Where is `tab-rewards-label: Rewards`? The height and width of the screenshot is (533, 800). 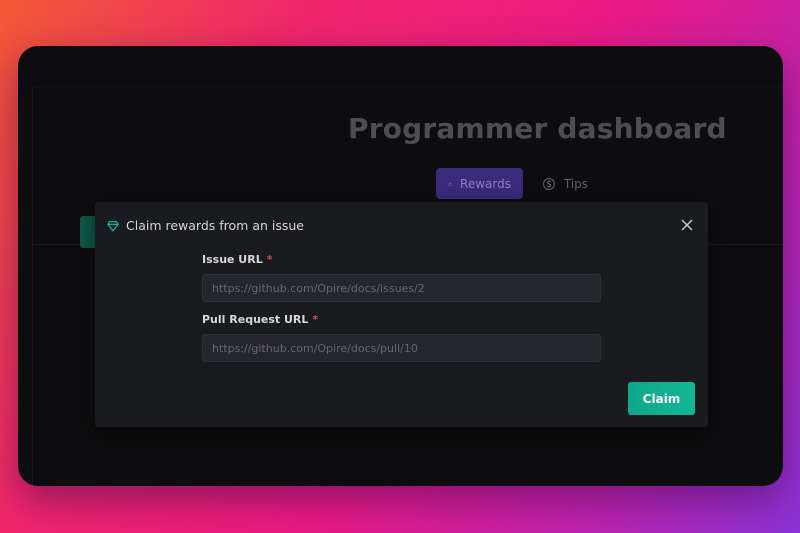 tab-rewards-label: Rewards is located at coordinates (485, 183).